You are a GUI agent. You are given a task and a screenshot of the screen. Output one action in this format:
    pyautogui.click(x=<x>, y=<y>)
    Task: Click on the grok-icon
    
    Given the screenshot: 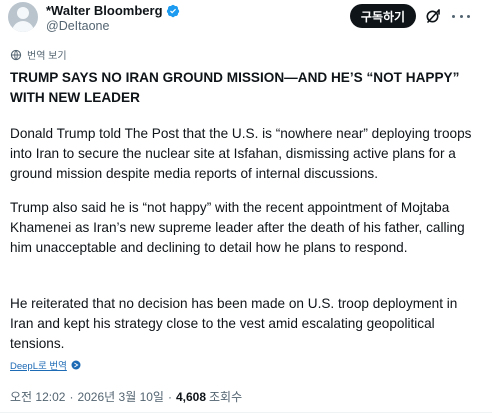 What is the action you would take?
    pyautogui.click(x=433, y=16)
    